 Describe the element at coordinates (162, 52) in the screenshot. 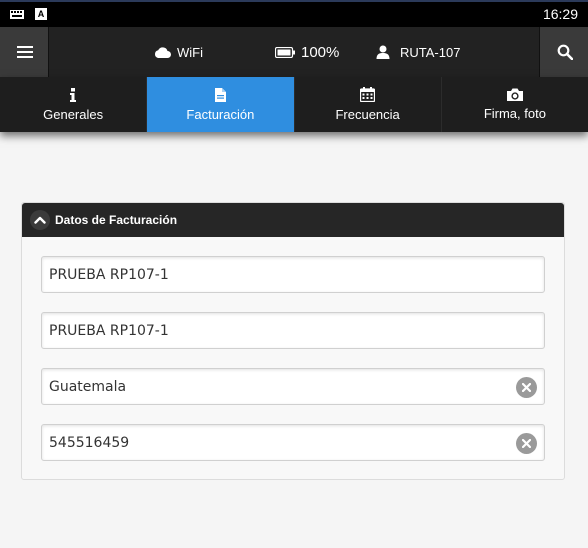

I see `cloud-icon` at that location.